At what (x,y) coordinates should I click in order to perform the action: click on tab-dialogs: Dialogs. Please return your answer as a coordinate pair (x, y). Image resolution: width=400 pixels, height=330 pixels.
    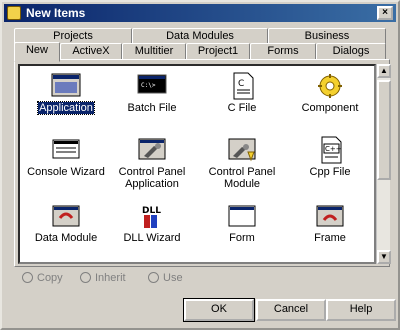
    Looking at the image, I should click on (351, 51).